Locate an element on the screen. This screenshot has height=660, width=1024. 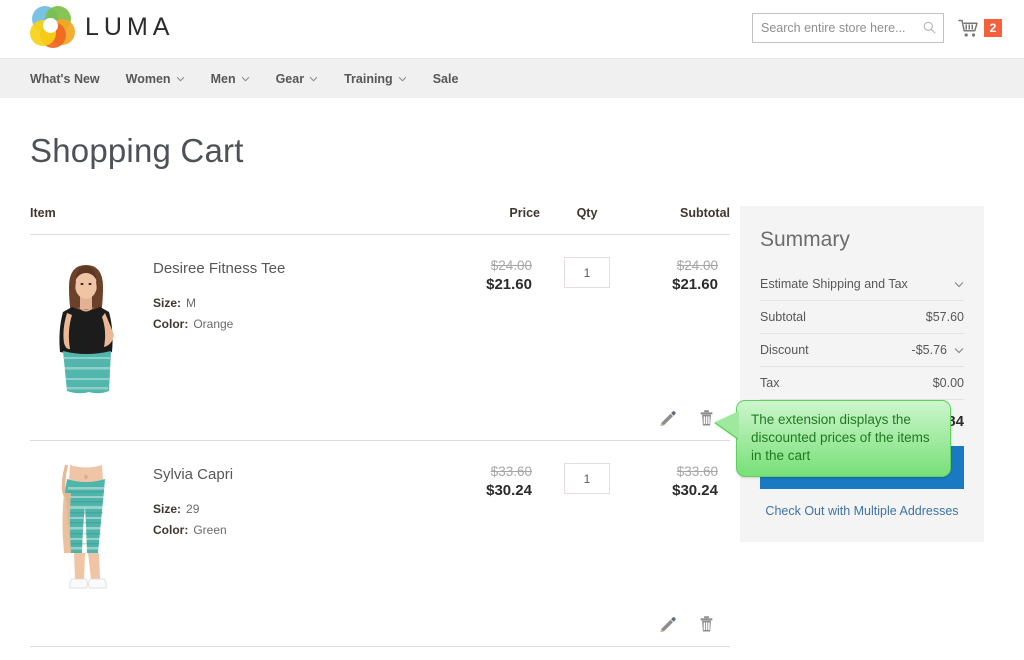
mini-cart: 2 is located at coordinates (980, 28).